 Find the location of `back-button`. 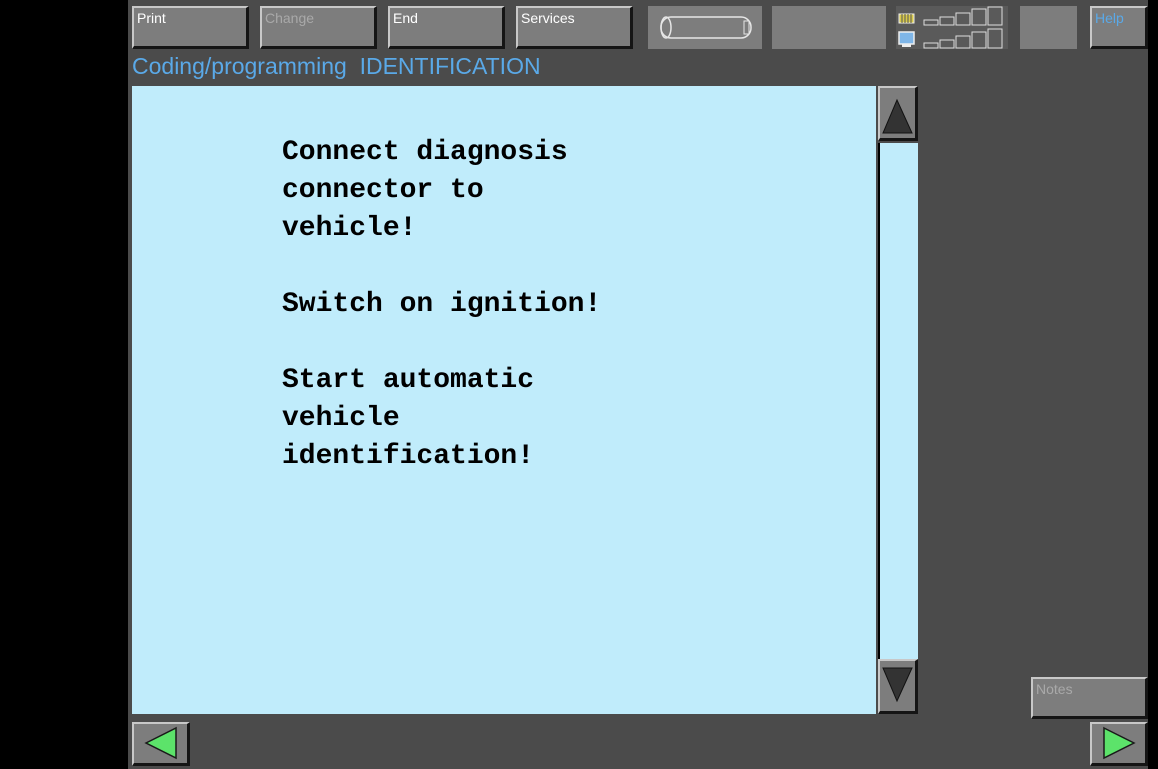

back-button is located at coordinates (161, 744).